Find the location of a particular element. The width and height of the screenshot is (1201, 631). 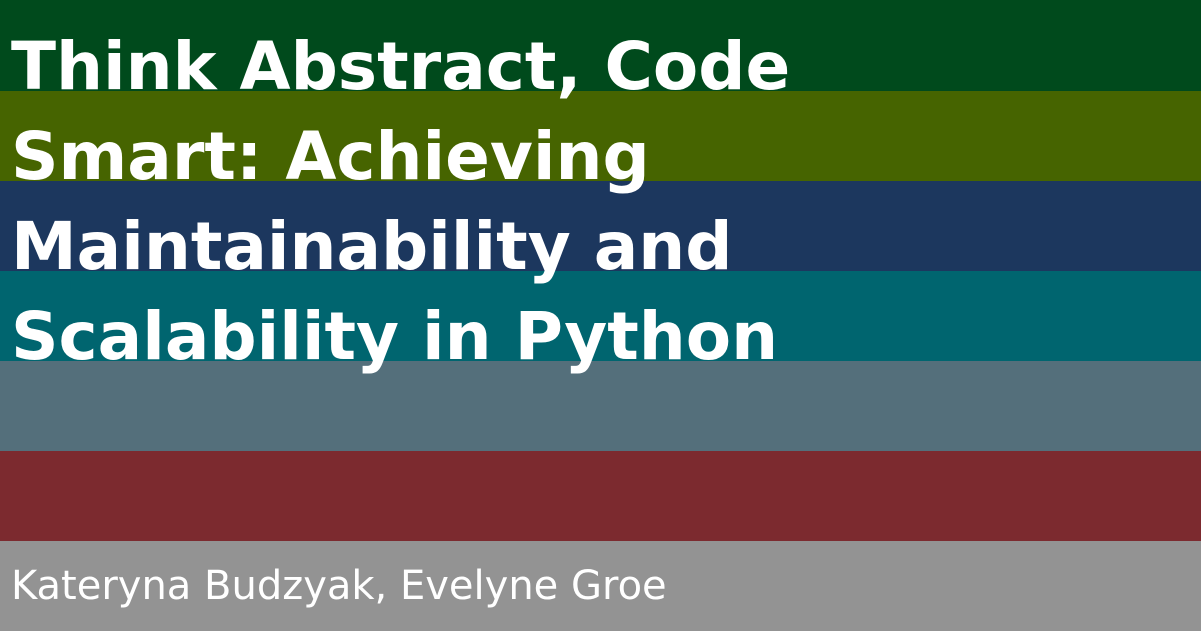

title-line-2: Smart: Achieving is located at coordinates (330, 156).